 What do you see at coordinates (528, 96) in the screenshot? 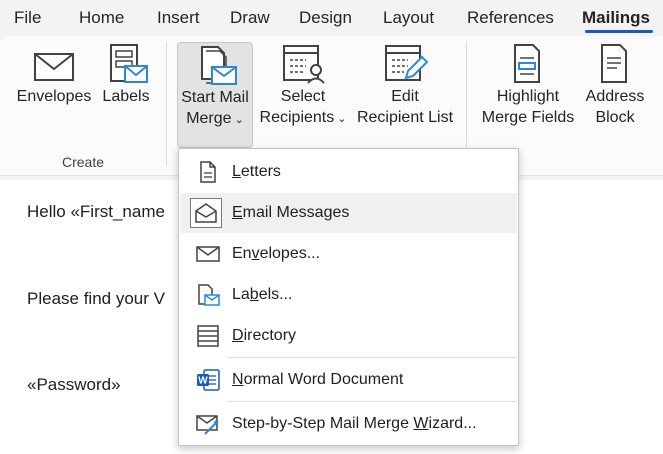
I see `highlight-merge-fields-line1: Highlight` at bounding box center [528, 96].